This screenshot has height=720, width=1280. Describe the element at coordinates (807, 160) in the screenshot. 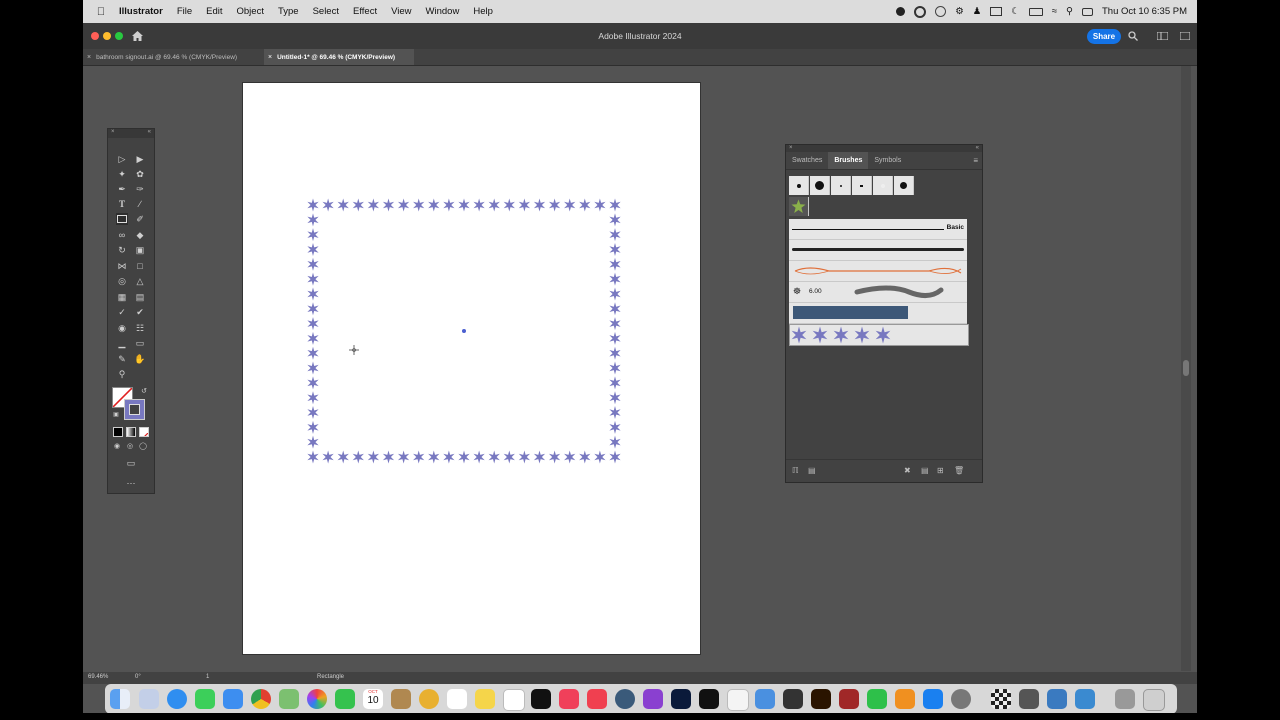

I see `tab-swatches: Swatches` at that location.